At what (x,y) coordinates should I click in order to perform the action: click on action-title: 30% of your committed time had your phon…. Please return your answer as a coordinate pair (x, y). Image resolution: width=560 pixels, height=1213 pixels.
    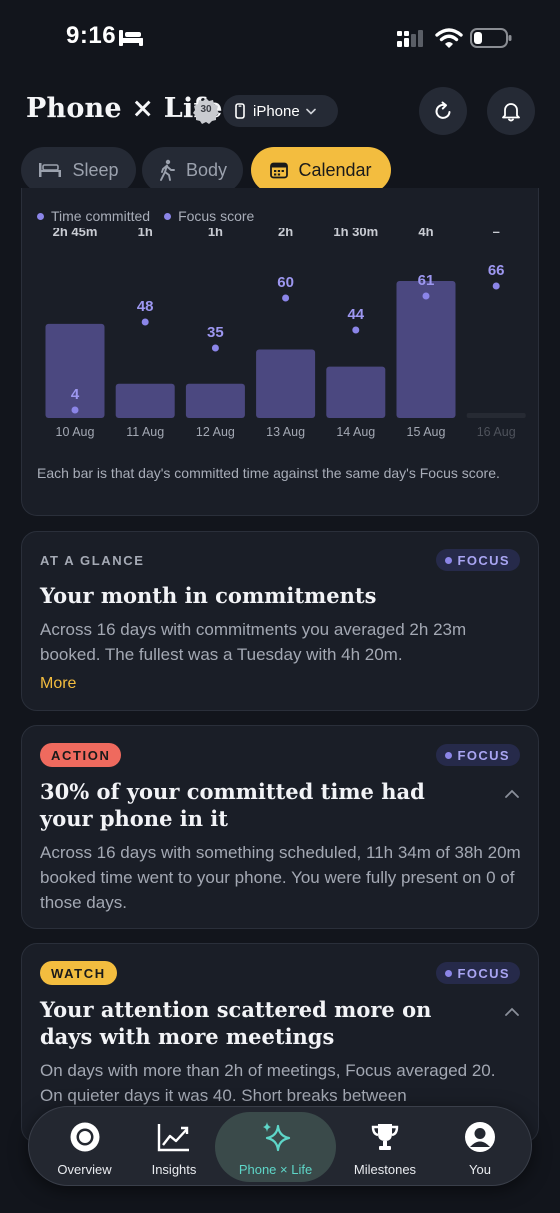
    Looking at the image, I should click on (232, 805).